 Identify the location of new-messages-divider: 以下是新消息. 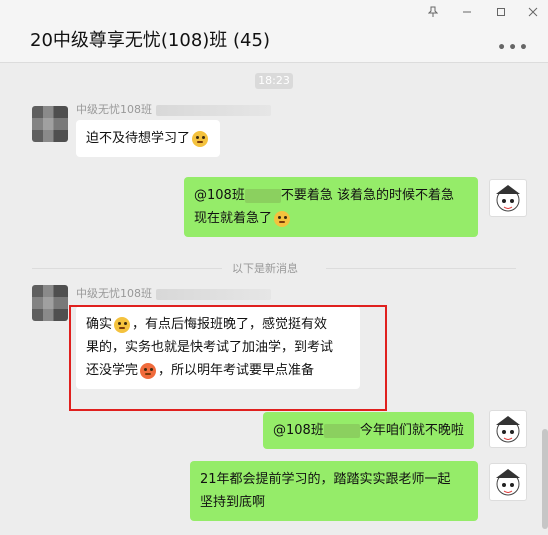
(274, 268).